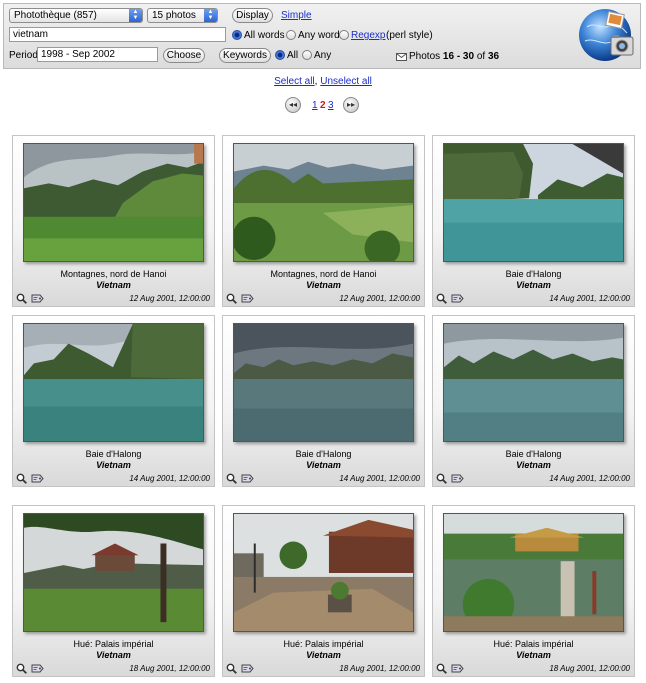  What do you see at coordinates (117, 34) in the screenshot?
I see `search-input: vietnam` at bounding box center [117, 34].